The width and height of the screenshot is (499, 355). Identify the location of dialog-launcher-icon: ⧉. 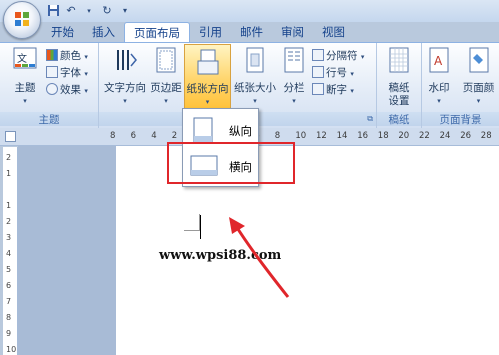
(370, 119).